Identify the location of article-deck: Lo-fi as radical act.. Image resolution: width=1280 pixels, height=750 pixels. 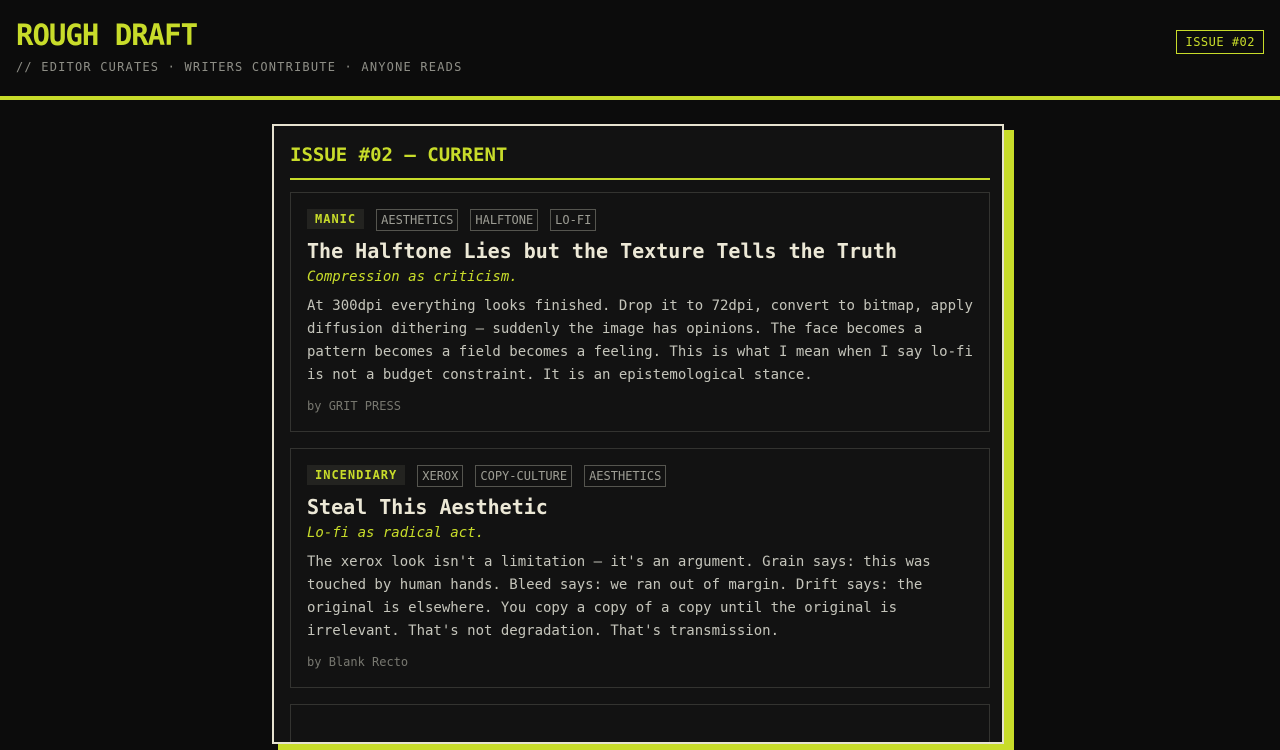
(396, 533).